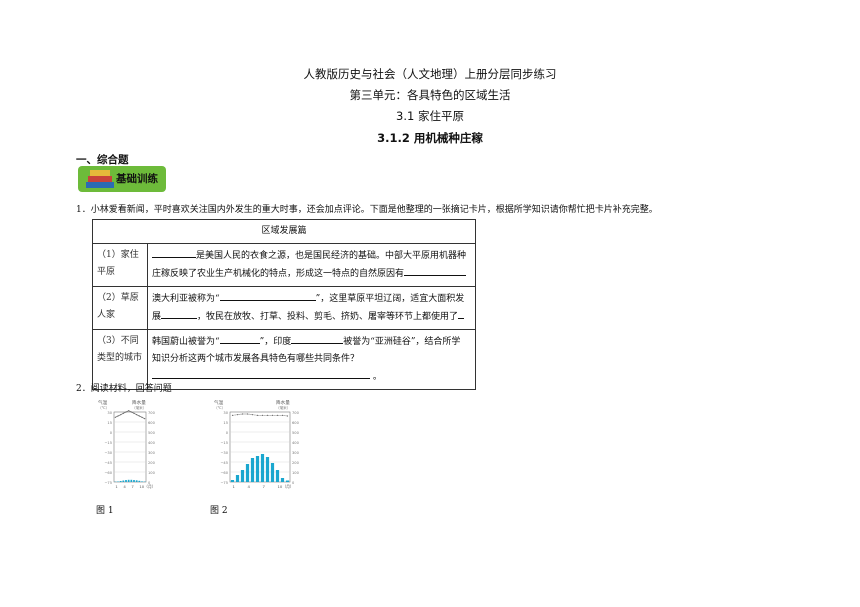  What do you see at coordinates (430, 138) in the screenshot?
I see `topic-title: 3.1.2 用机械种庄稼` at bounding box center [430, 138].